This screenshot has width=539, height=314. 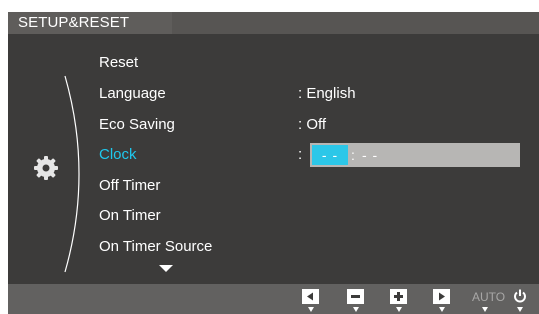 I want to click on left-button-pointer, so click(x=311, y=309).